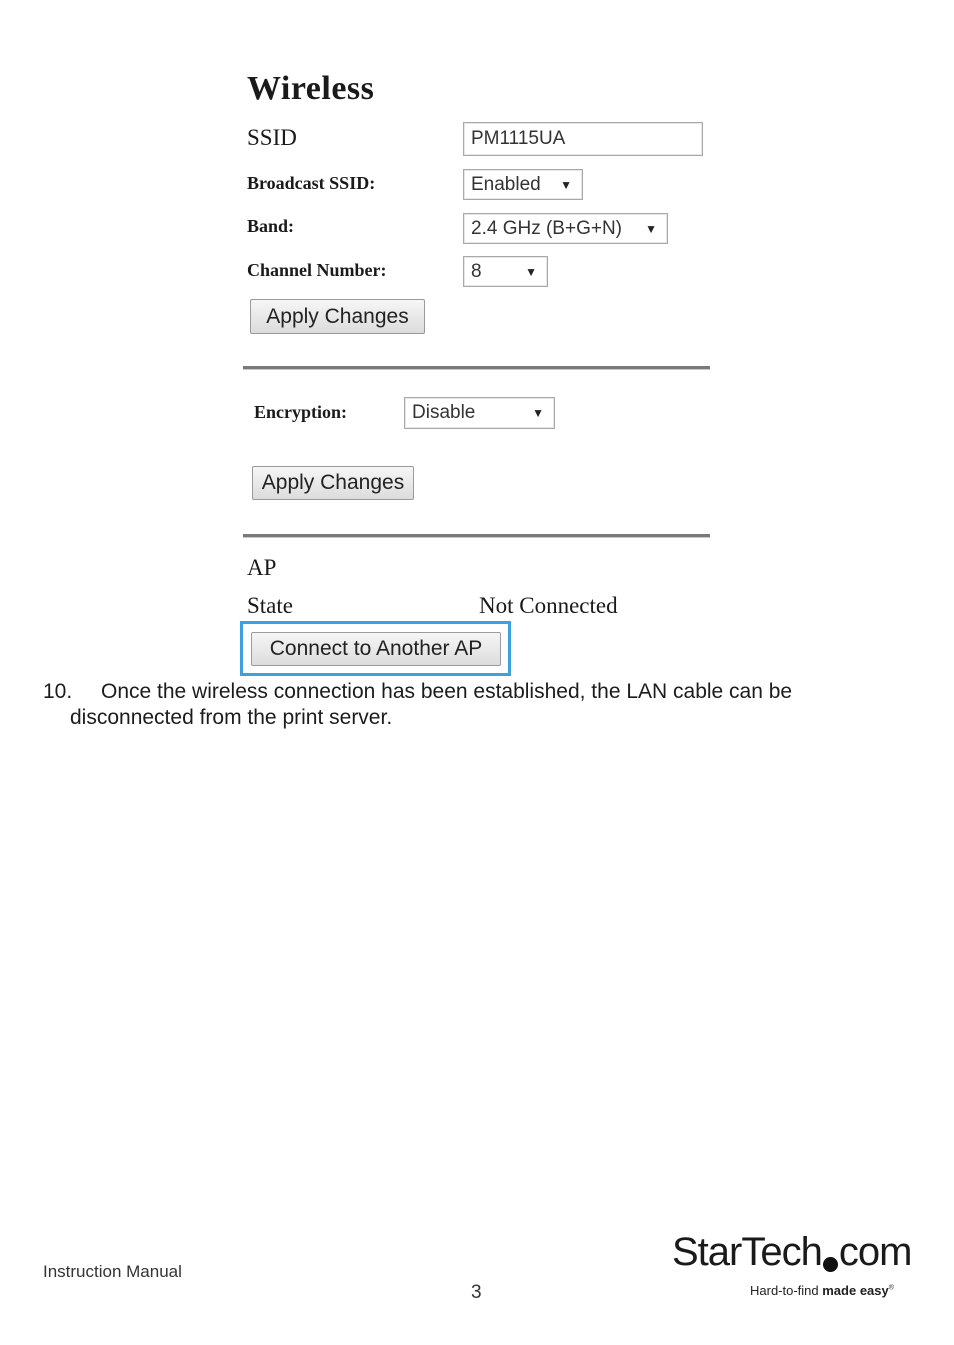 This screenshot has height=1345, width=954. I want to click on encryption-label: Encryption:, so click(301, 412).